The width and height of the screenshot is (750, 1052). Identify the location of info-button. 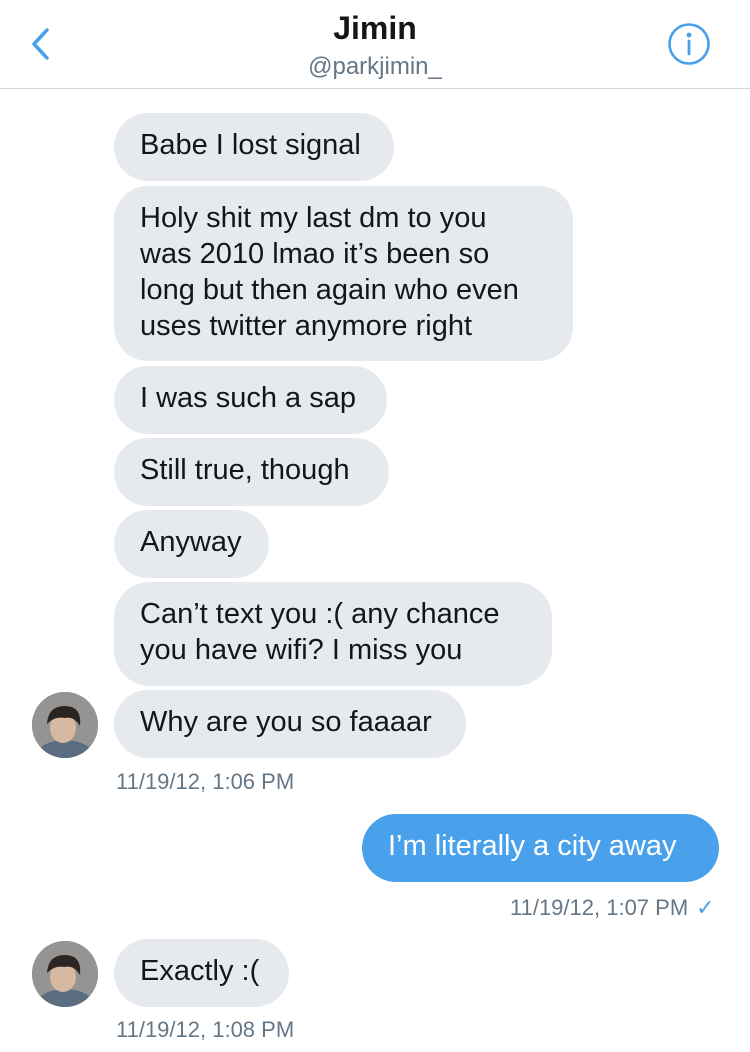
(689, 44).